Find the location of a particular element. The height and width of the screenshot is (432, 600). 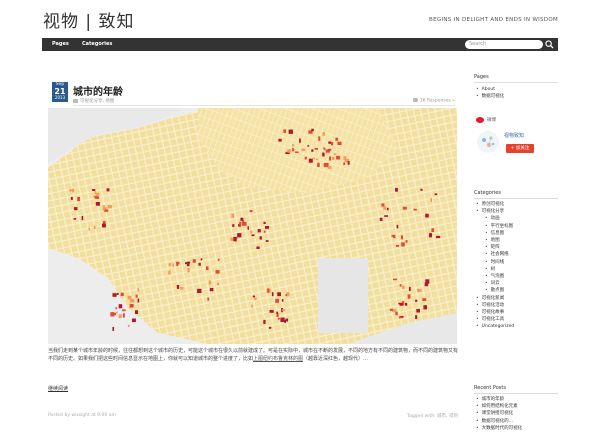

sidebar-category-item: 动画 is located at coordinates (495, 218).